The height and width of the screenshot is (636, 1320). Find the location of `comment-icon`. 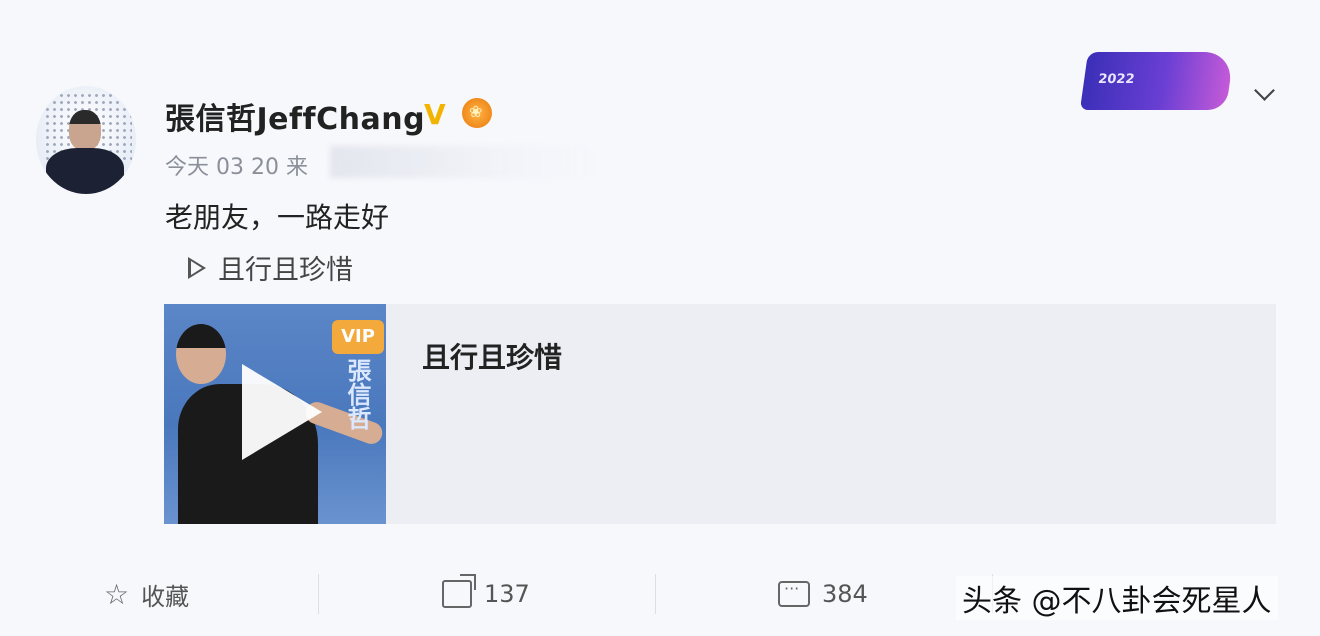

comment-icon is located at coordinates (794, 593).